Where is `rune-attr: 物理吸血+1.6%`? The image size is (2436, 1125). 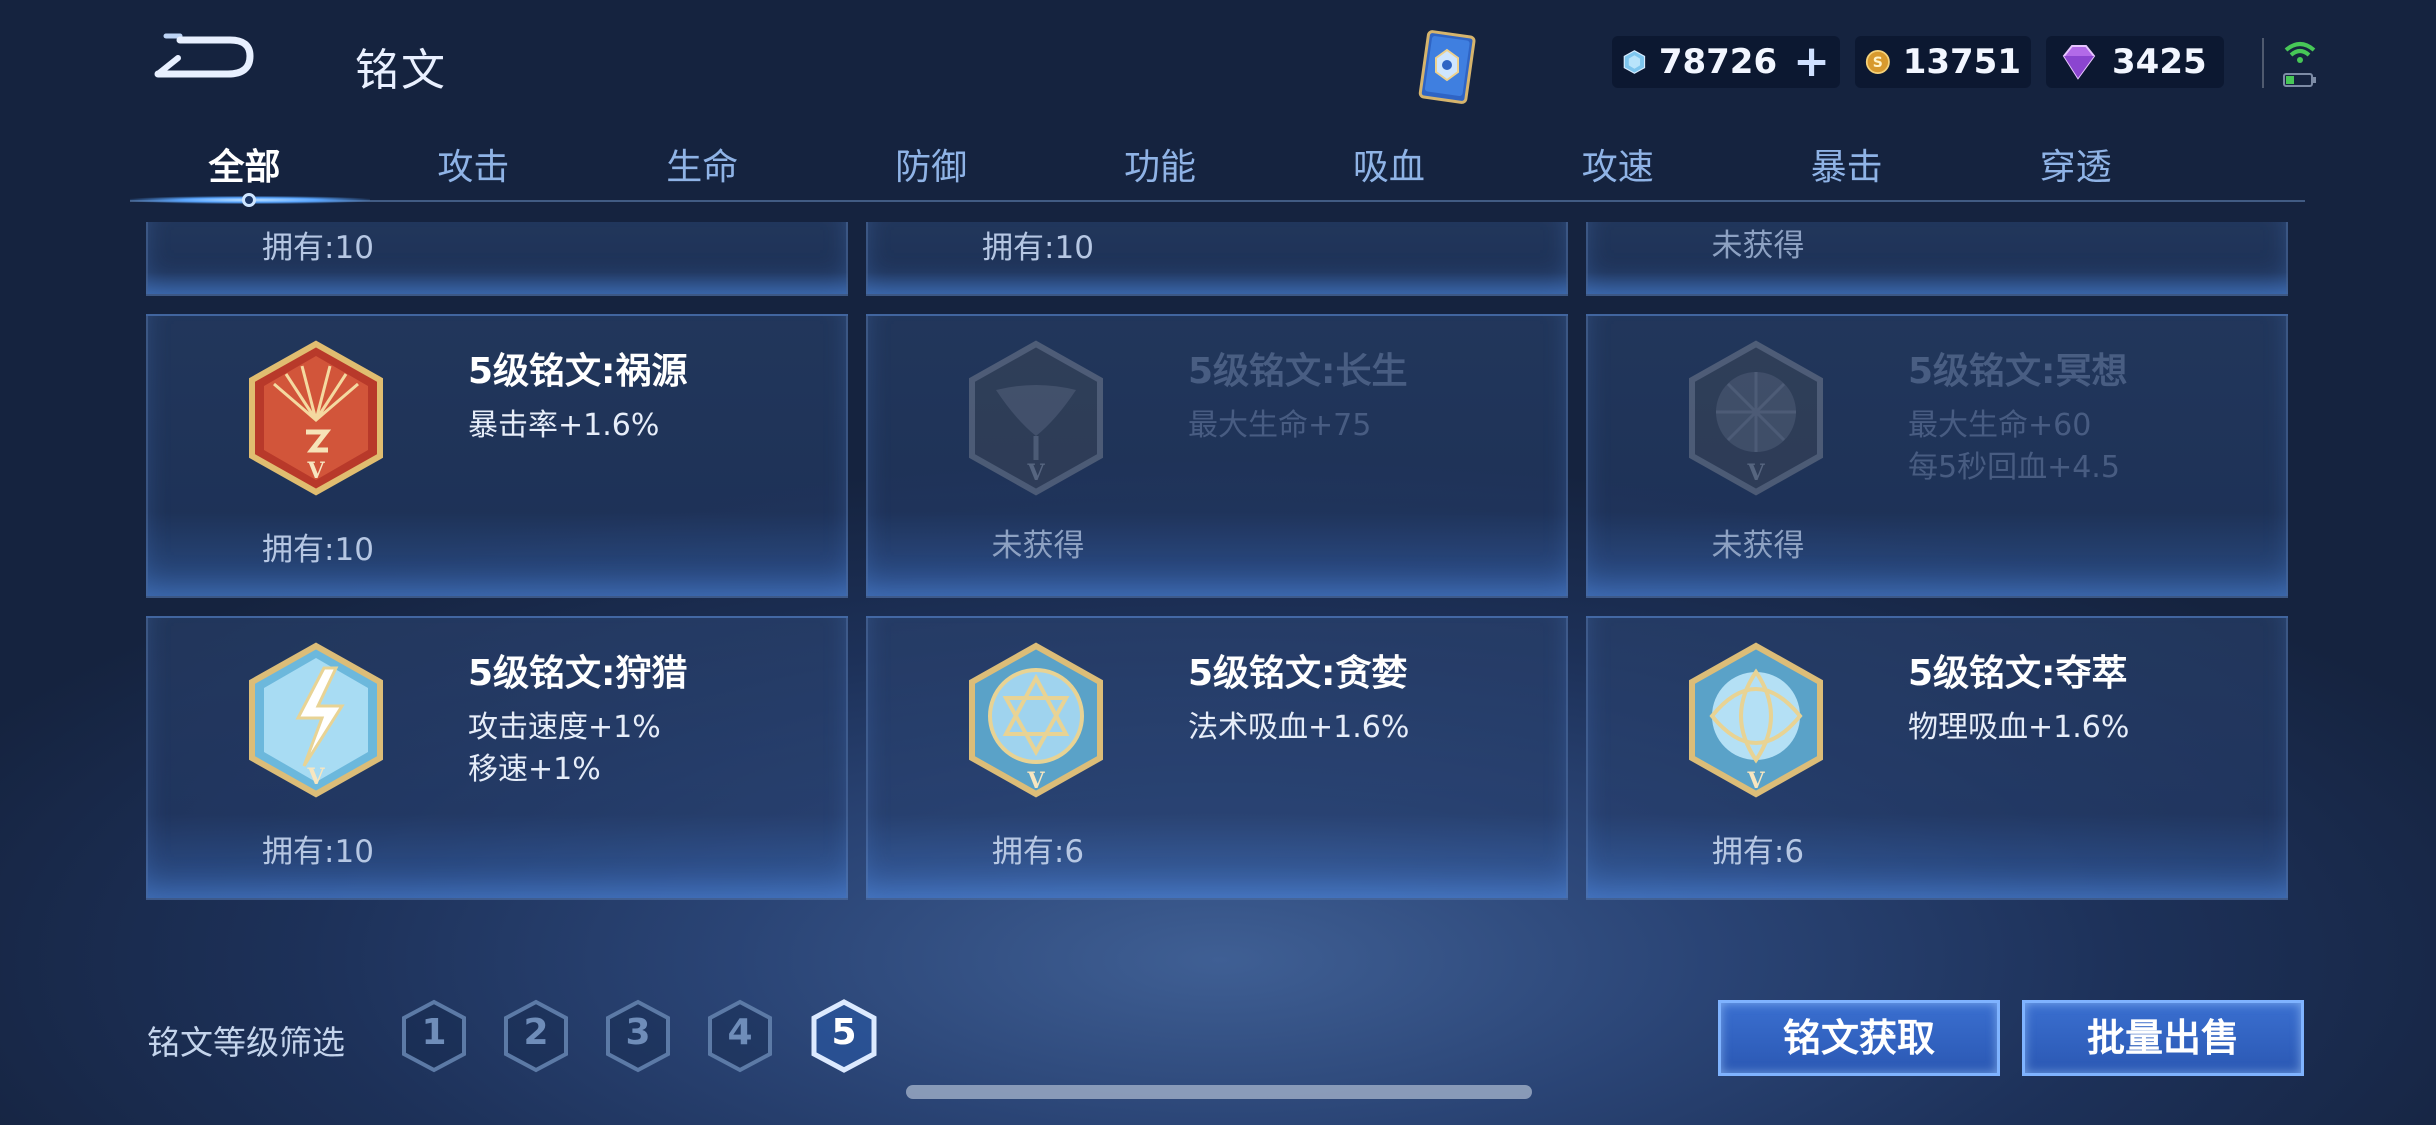
rune-attr: 物理吸血+1.6% is located at coordinates (2019, 727).